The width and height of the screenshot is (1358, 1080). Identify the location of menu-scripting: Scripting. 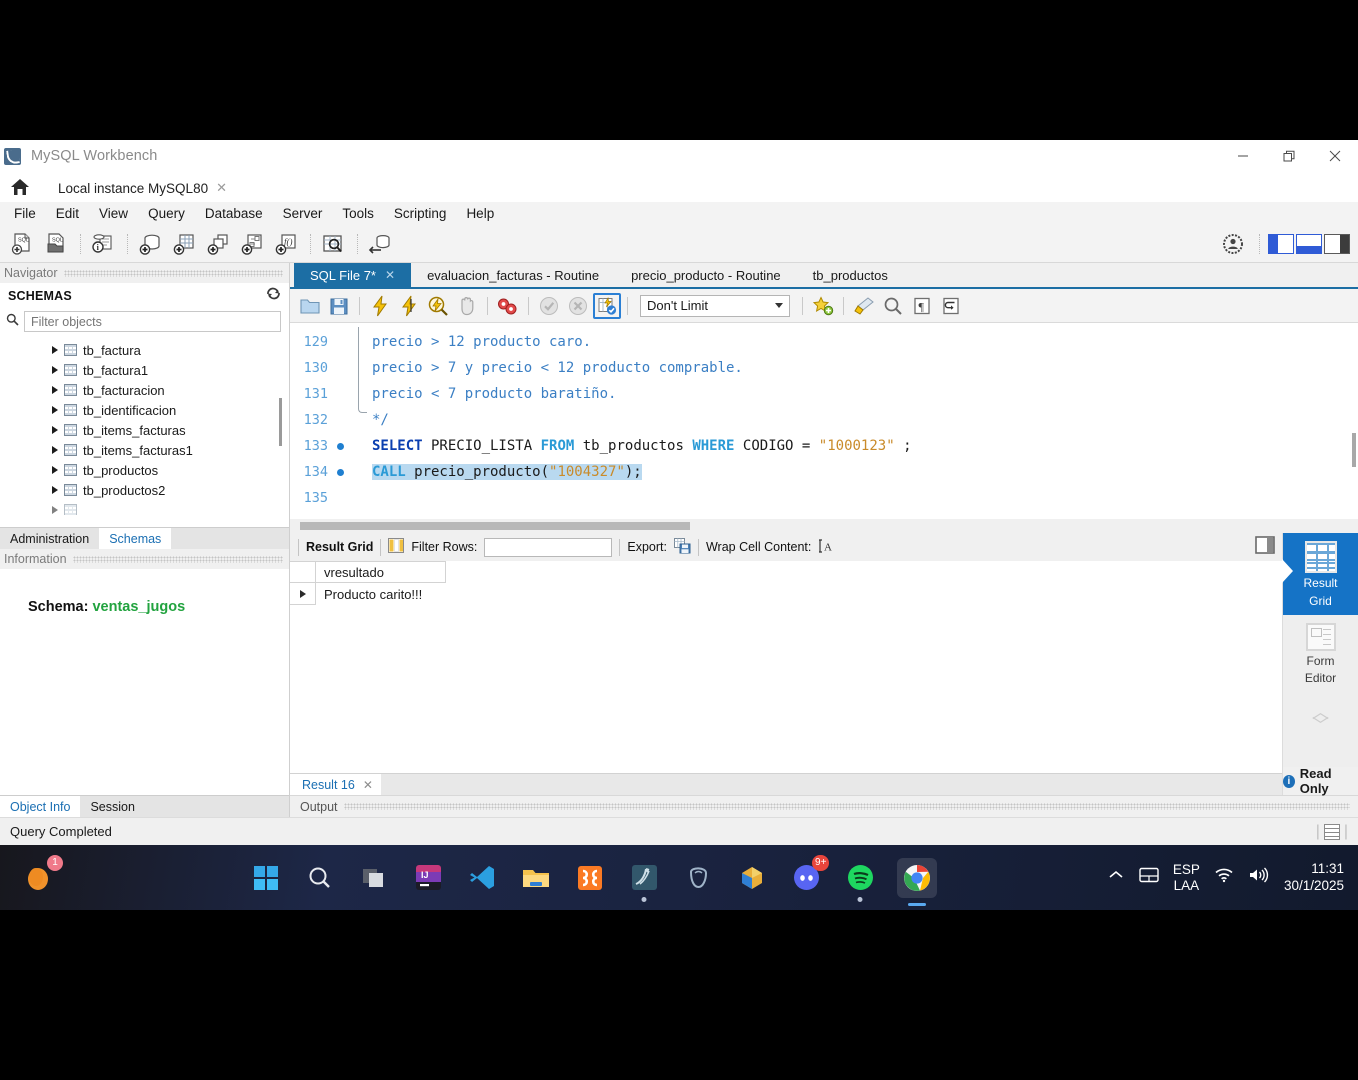
(420, 213).